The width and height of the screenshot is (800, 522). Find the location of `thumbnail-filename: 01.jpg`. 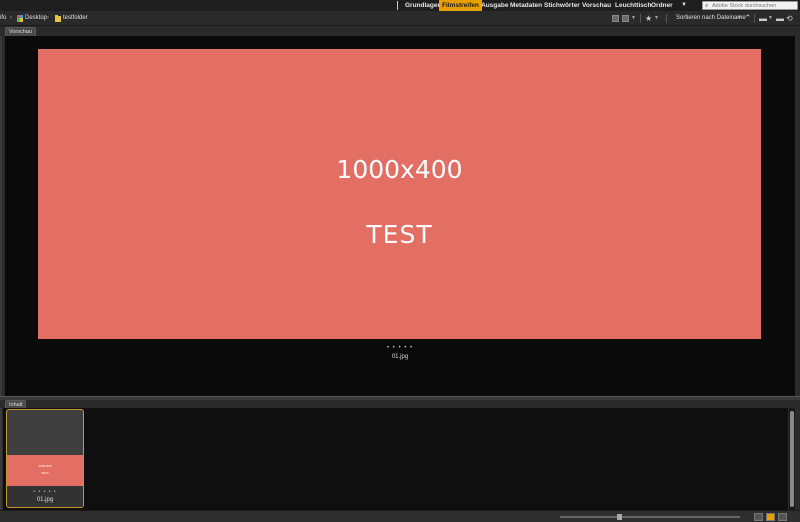

thumbnail-filename: 01.jpg is located at coordinates (45, 500).